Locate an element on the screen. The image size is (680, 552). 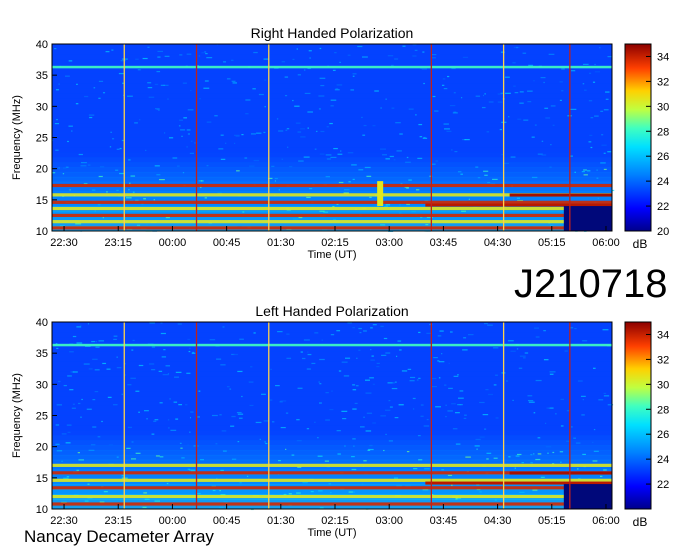
colorbar-label: dB is located at coordinates (640, 522).